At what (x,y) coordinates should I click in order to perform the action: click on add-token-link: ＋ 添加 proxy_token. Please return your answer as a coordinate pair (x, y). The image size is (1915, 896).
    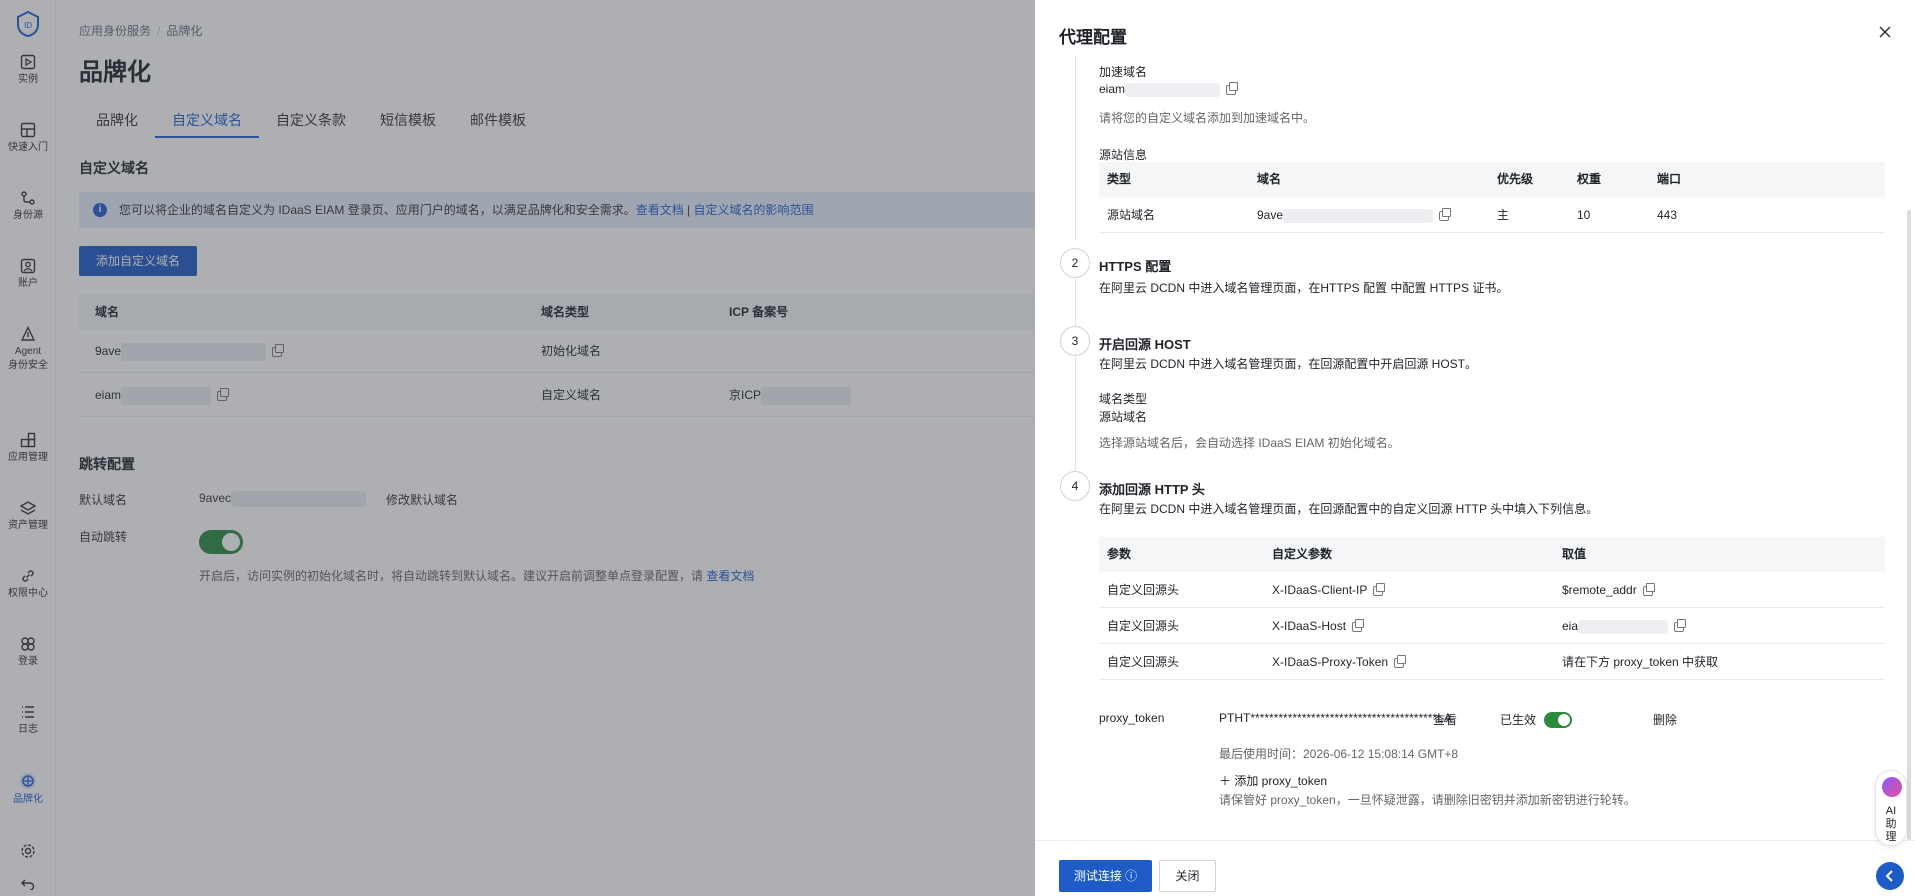
    Looking at the image, I should click on (1273, 780).